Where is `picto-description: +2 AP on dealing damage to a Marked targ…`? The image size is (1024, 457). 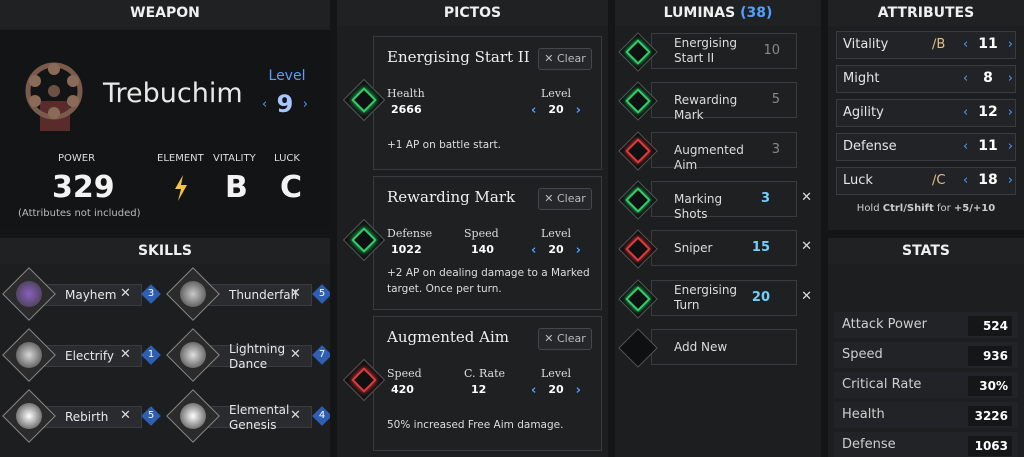 picto-description: +2 AP on dealing damage to a Marked targ… is located at coordinates (488, 281).